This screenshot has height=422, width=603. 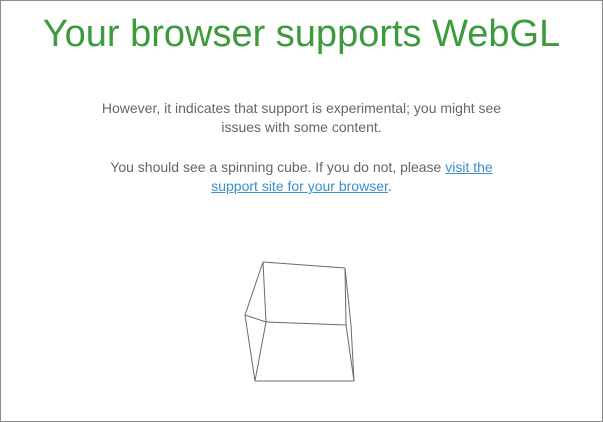 I want to click on cube-front-top-edge, so click(x=306, y=323).